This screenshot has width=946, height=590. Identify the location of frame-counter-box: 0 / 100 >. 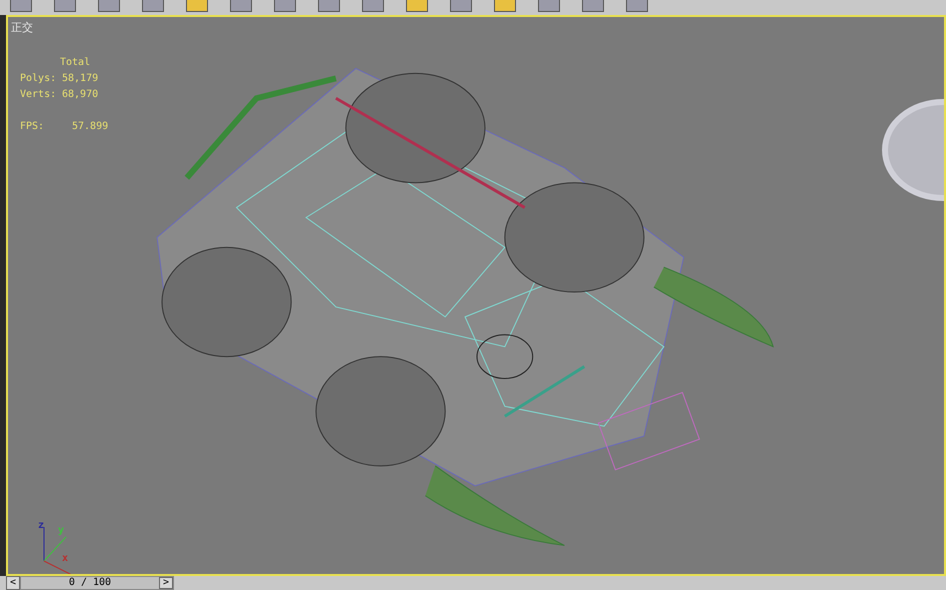
(97, 583).